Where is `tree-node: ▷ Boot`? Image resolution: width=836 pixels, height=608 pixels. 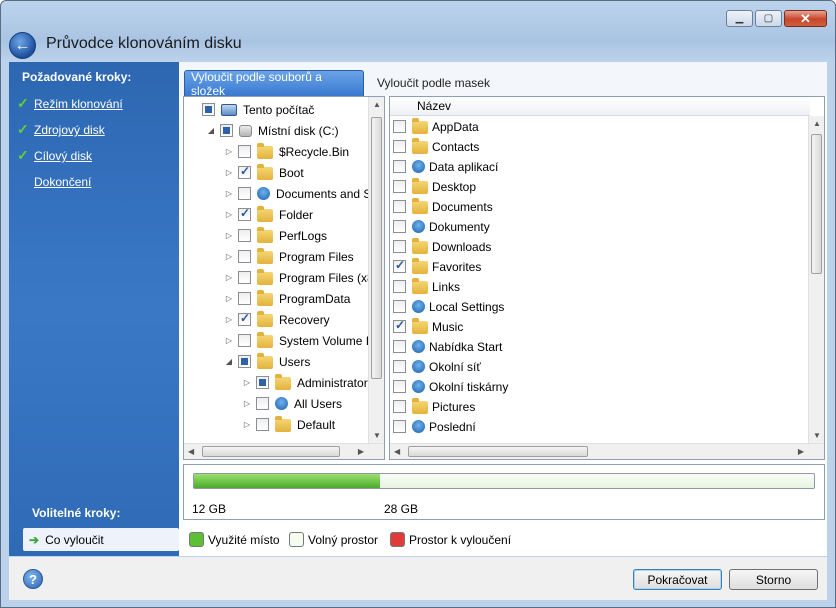
tree-node: ▷ Boot is located at coordinates (264, 172).